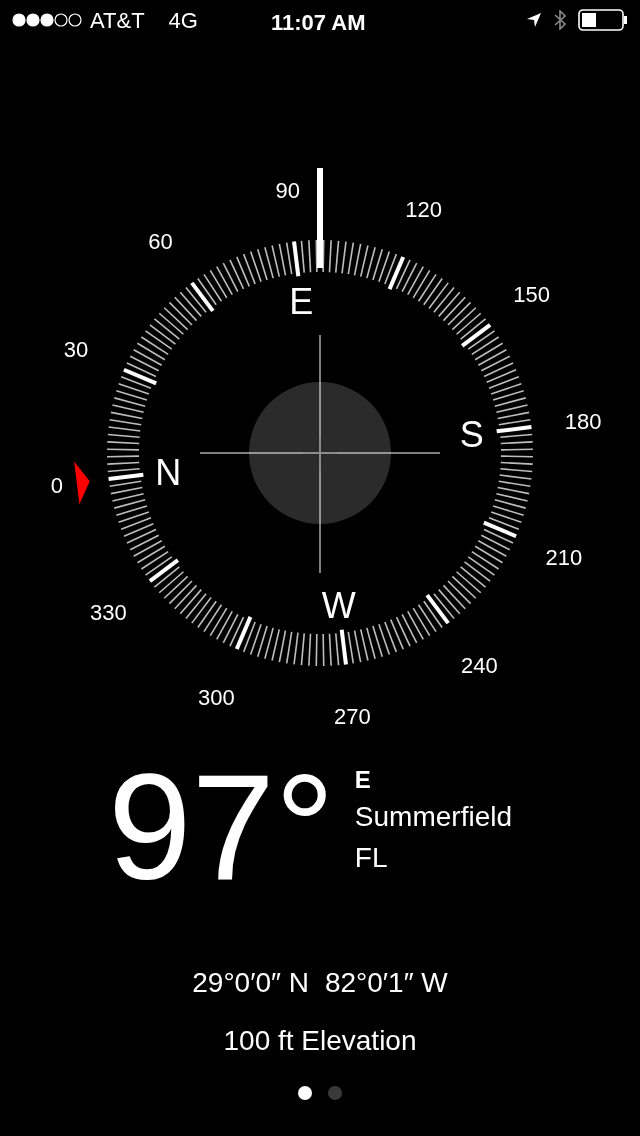 Image resolution: width=640 pixels, height=1136 pixels. Describe the element at coordinates (183, 20) in the screenshot. I see `network-type: 4G` at that location.